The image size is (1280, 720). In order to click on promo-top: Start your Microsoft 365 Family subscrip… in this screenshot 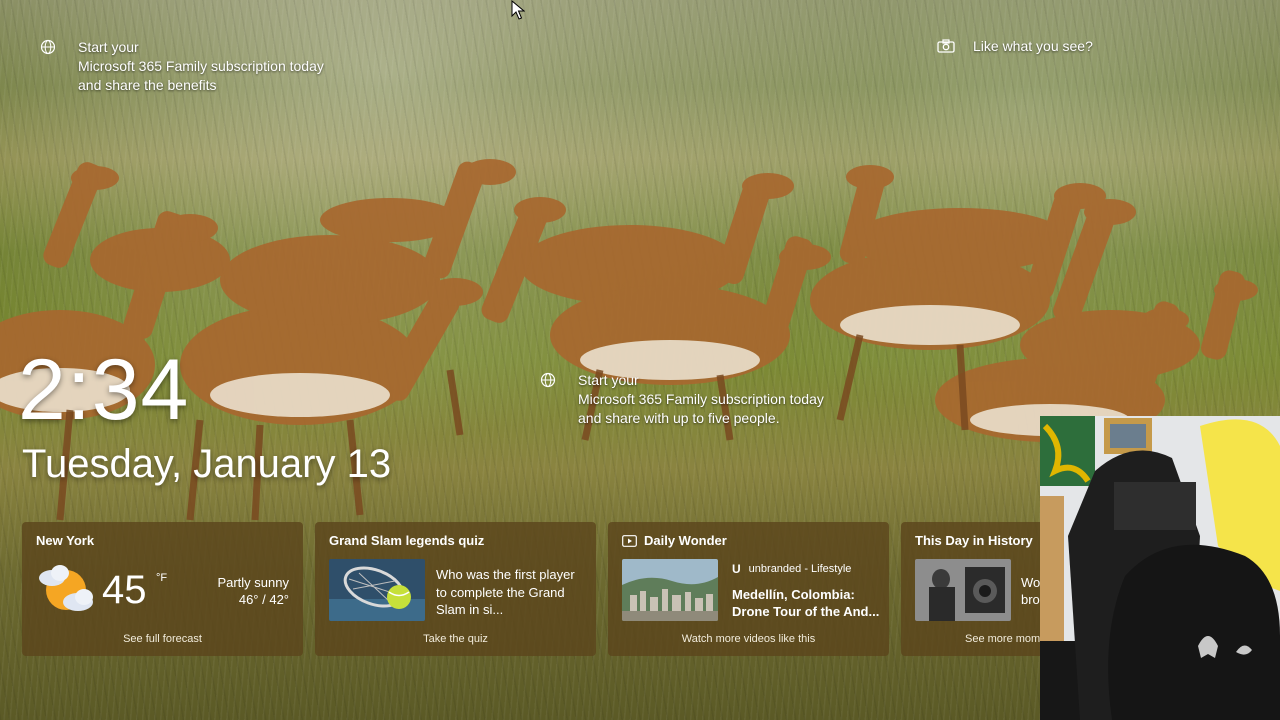, I will do `click(200, 68)`.